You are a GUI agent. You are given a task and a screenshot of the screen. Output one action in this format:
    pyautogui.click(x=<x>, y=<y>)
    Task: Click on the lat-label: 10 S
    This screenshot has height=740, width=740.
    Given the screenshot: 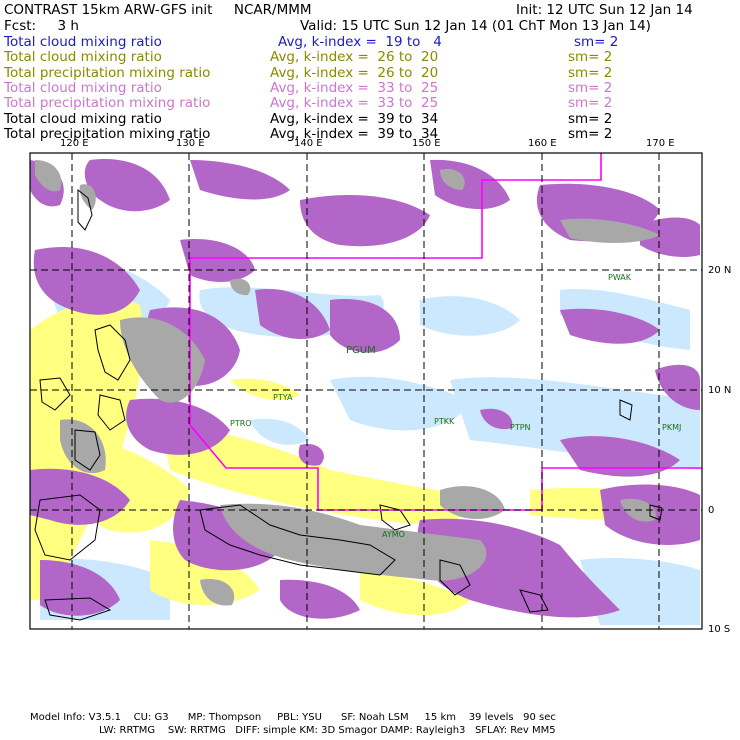 What is the action you would take?
    pyautogui.click(x=719, y=629)
    